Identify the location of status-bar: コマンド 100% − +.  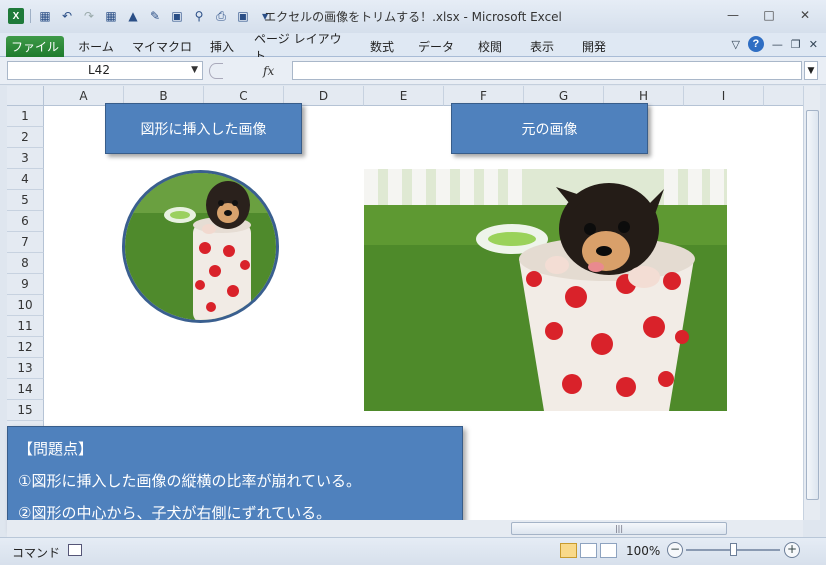
(413, 551).